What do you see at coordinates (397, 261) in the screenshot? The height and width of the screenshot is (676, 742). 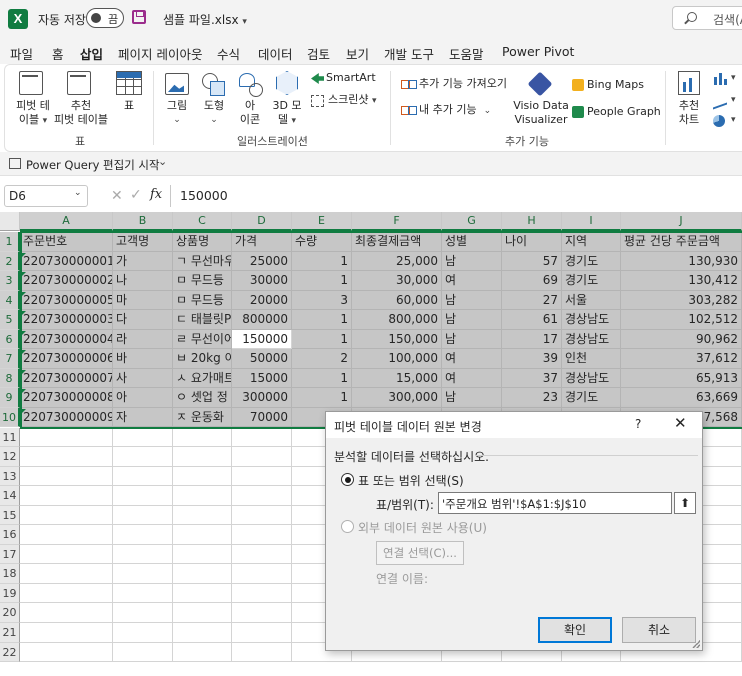 I see `cell: 25,000` at bounding box center [397, 261].